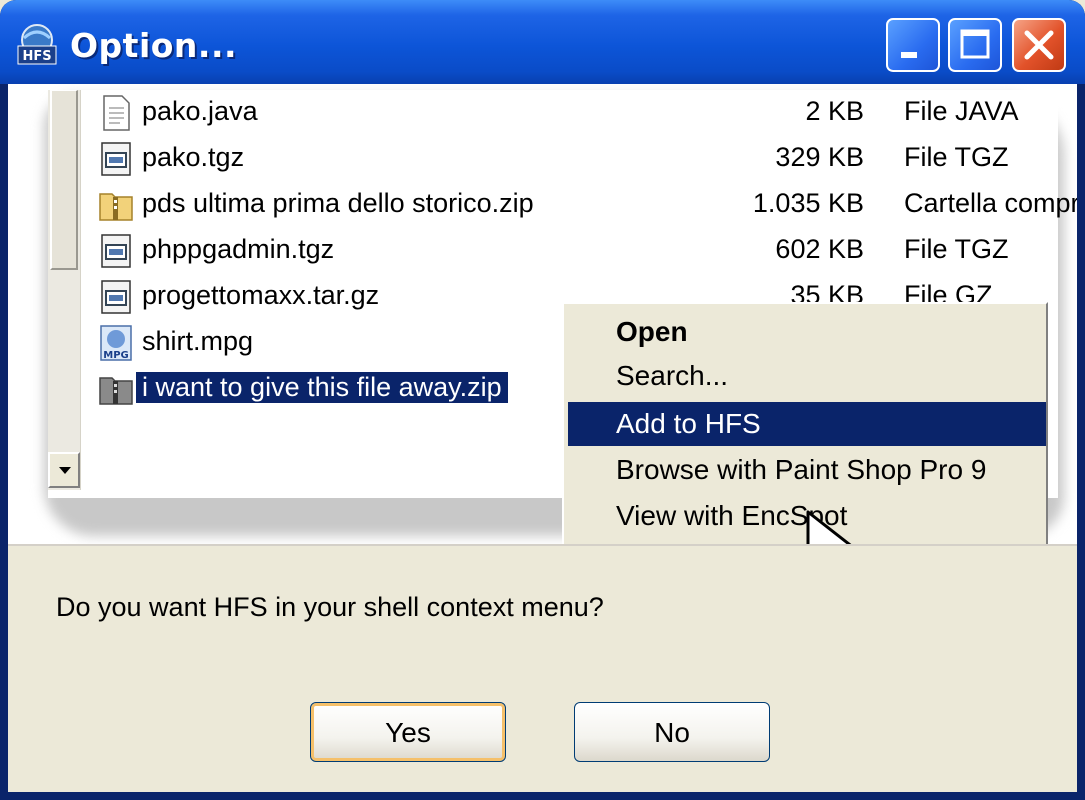  Describe the element at coordinates (808, 203) in the screenshot. I see `file-size: 1.035 KB` at that location.